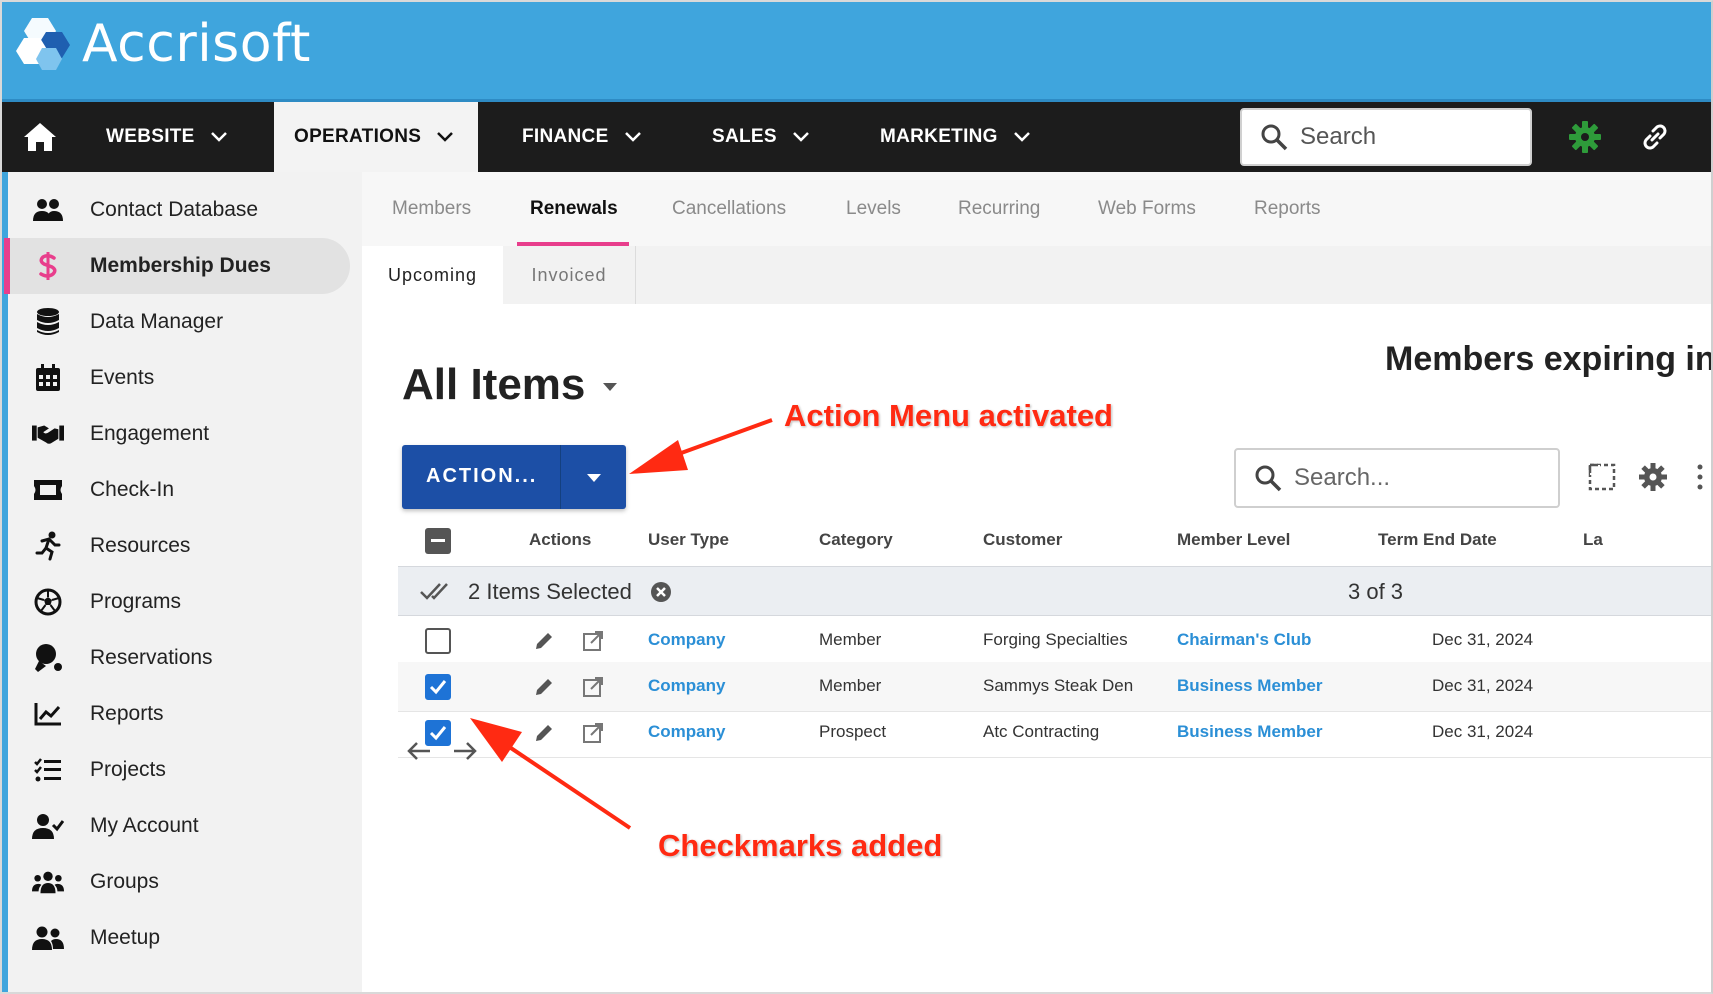 The width and height of the screenshot is (1713, 994). I want to click on nav-finance: FINANCE, so click(581, 137).